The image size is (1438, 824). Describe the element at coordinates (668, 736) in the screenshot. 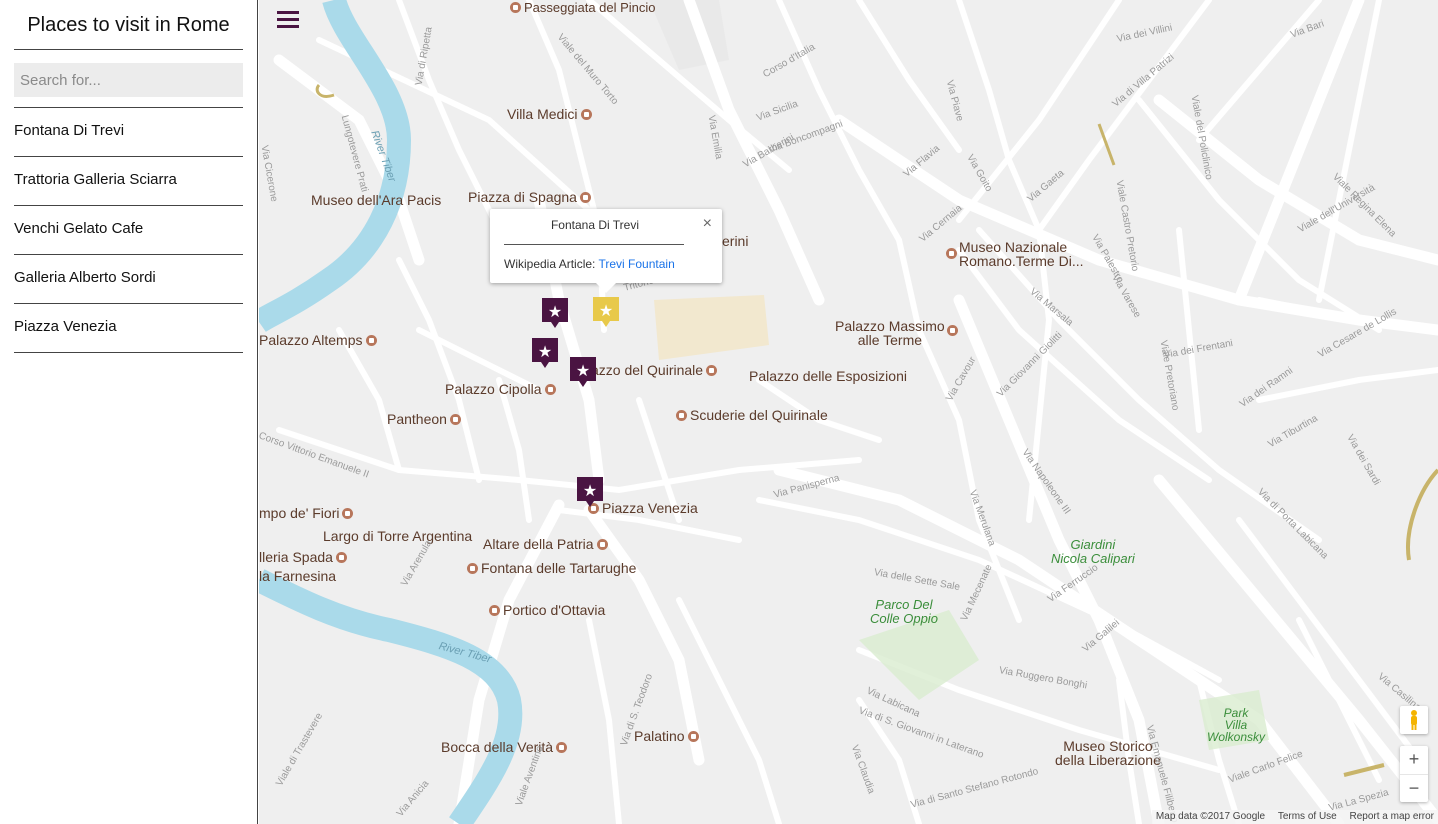

I see `label-palatino: Palatino` at that location.